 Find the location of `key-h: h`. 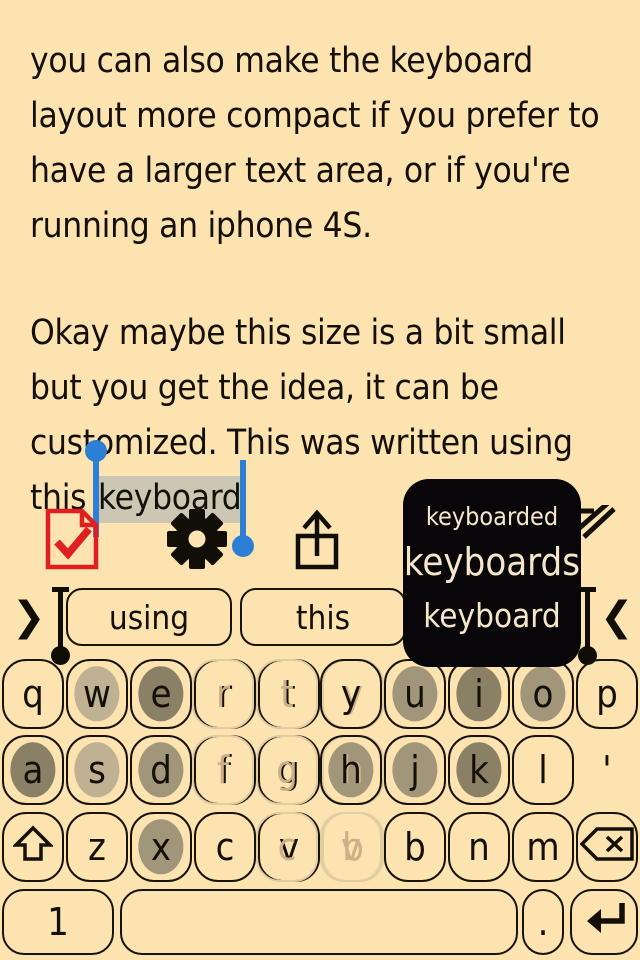

key-h: h is located at coordinates (351, 770).